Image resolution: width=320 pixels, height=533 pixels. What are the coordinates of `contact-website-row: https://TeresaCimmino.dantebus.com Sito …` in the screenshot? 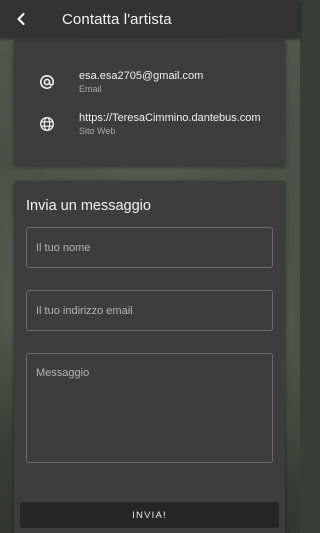 It's located at (149, 124).